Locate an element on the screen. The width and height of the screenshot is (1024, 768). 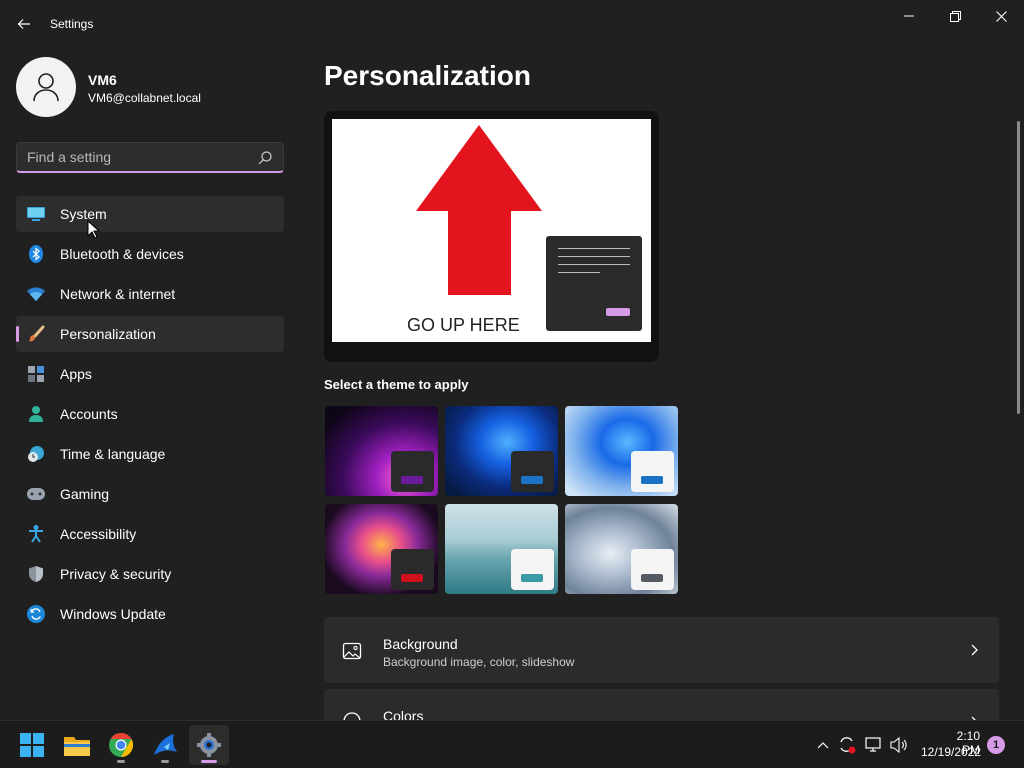
volume-icon is located at coordinates (898, 745).